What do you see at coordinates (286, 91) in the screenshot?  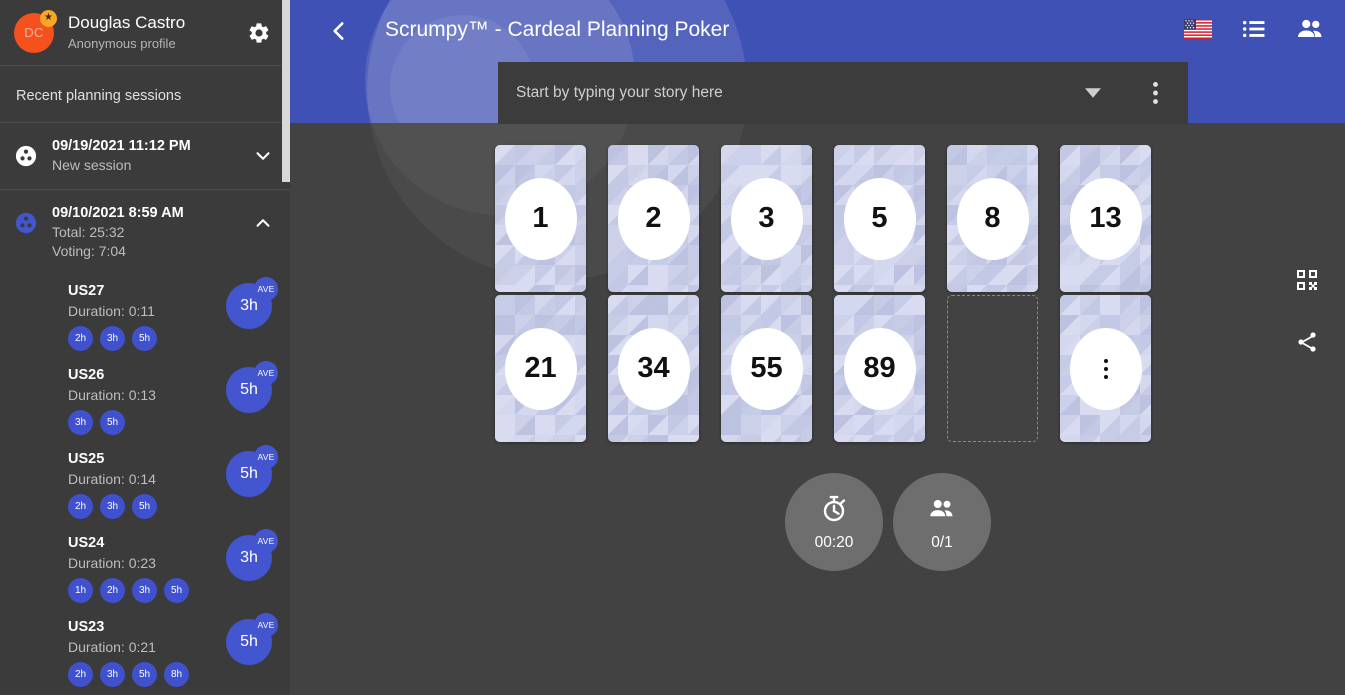 I see `scrollbar-thumb` at bounding box center [286, 91].